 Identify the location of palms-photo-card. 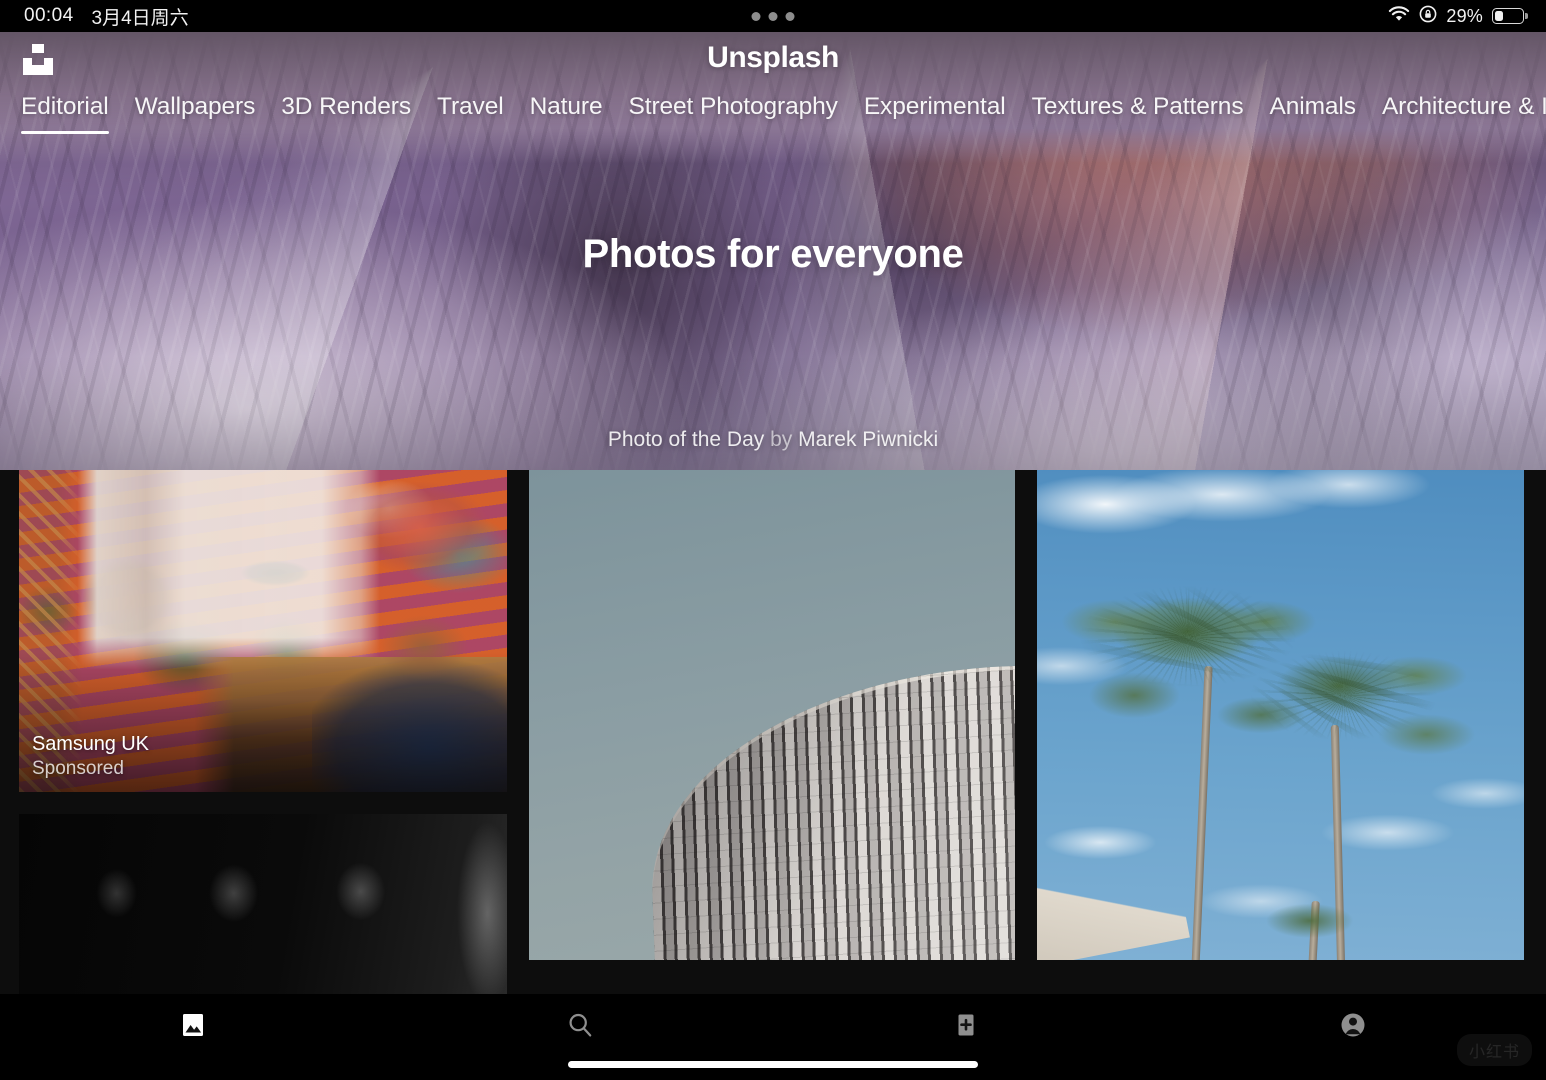
(1280, 715).